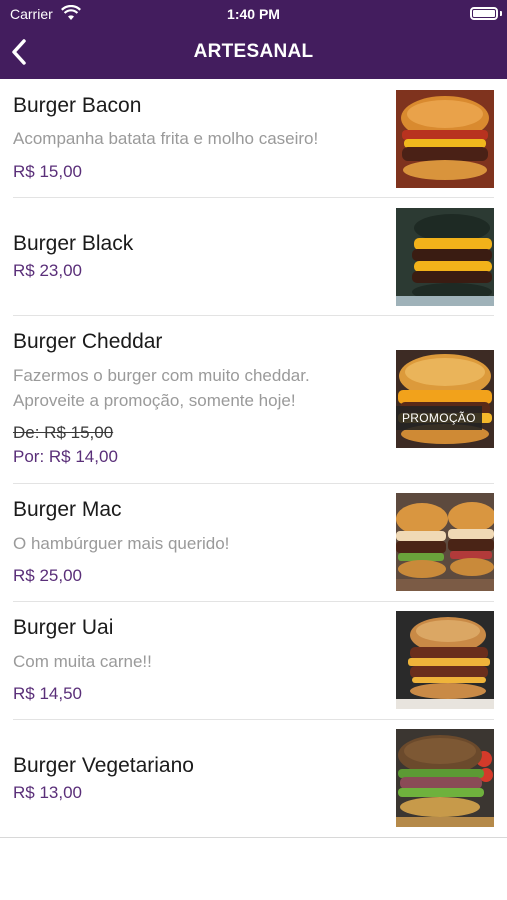  I want to click on navigation-bar: ARTESANAL, so click(253, 53).